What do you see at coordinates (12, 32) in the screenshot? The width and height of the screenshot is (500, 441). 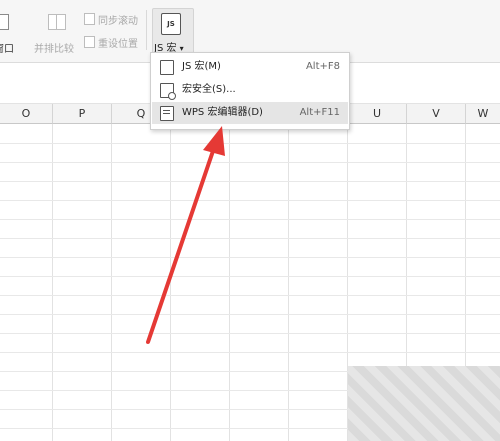 I see `window-button: 窗口` at bounding box center [12, 32].